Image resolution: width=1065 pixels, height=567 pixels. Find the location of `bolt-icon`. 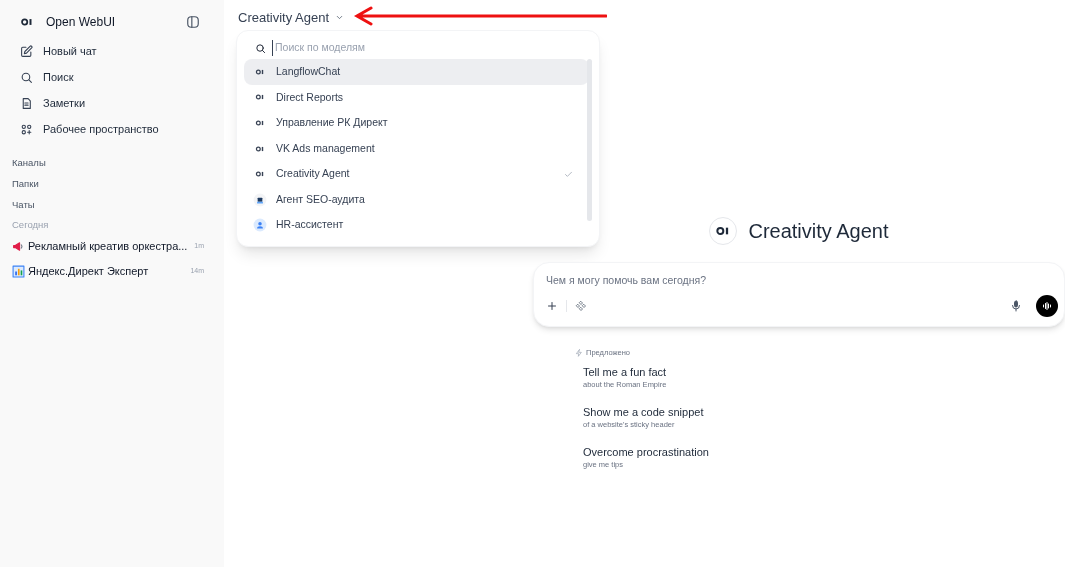

bolt-icon is located at coordinates (579, 352).